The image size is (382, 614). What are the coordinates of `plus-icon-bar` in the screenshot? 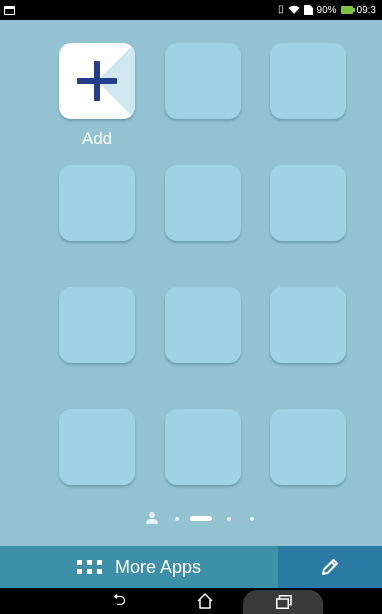 It's located at (97, 81).